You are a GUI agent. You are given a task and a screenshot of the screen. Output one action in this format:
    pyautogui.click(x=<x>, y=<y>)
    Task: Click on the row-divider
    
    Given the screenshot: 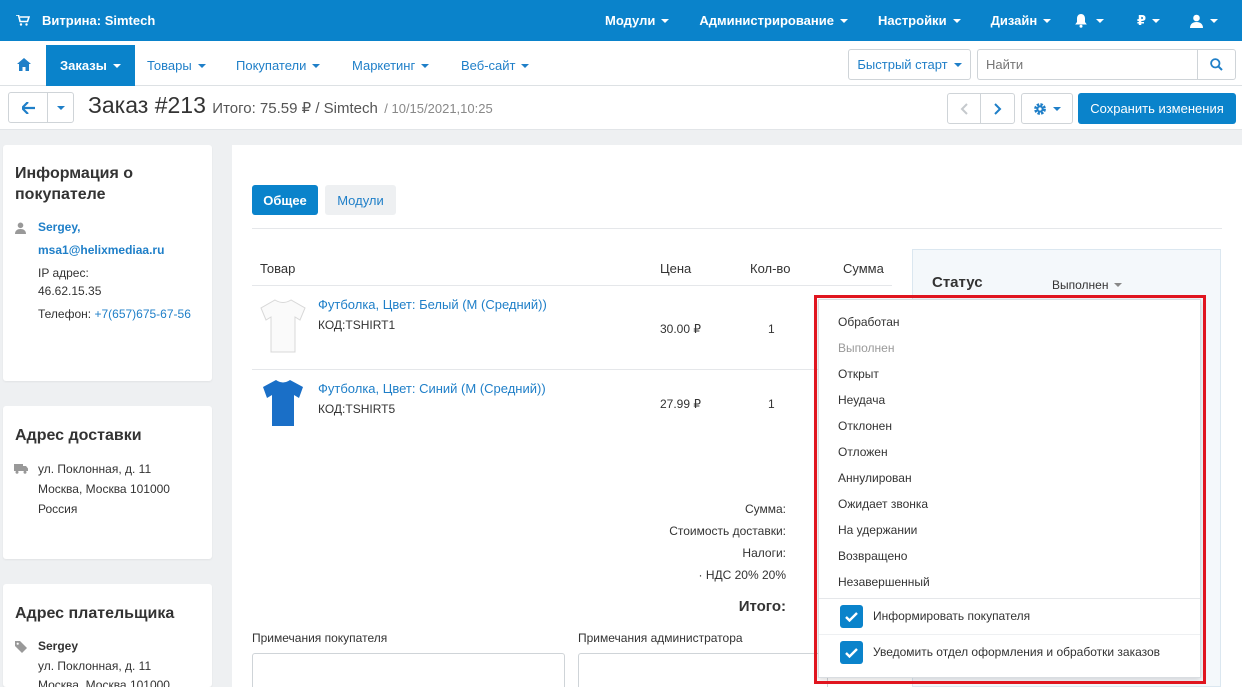 What is the action you would take?
    pyautogui.click(x=572, y=369)
    